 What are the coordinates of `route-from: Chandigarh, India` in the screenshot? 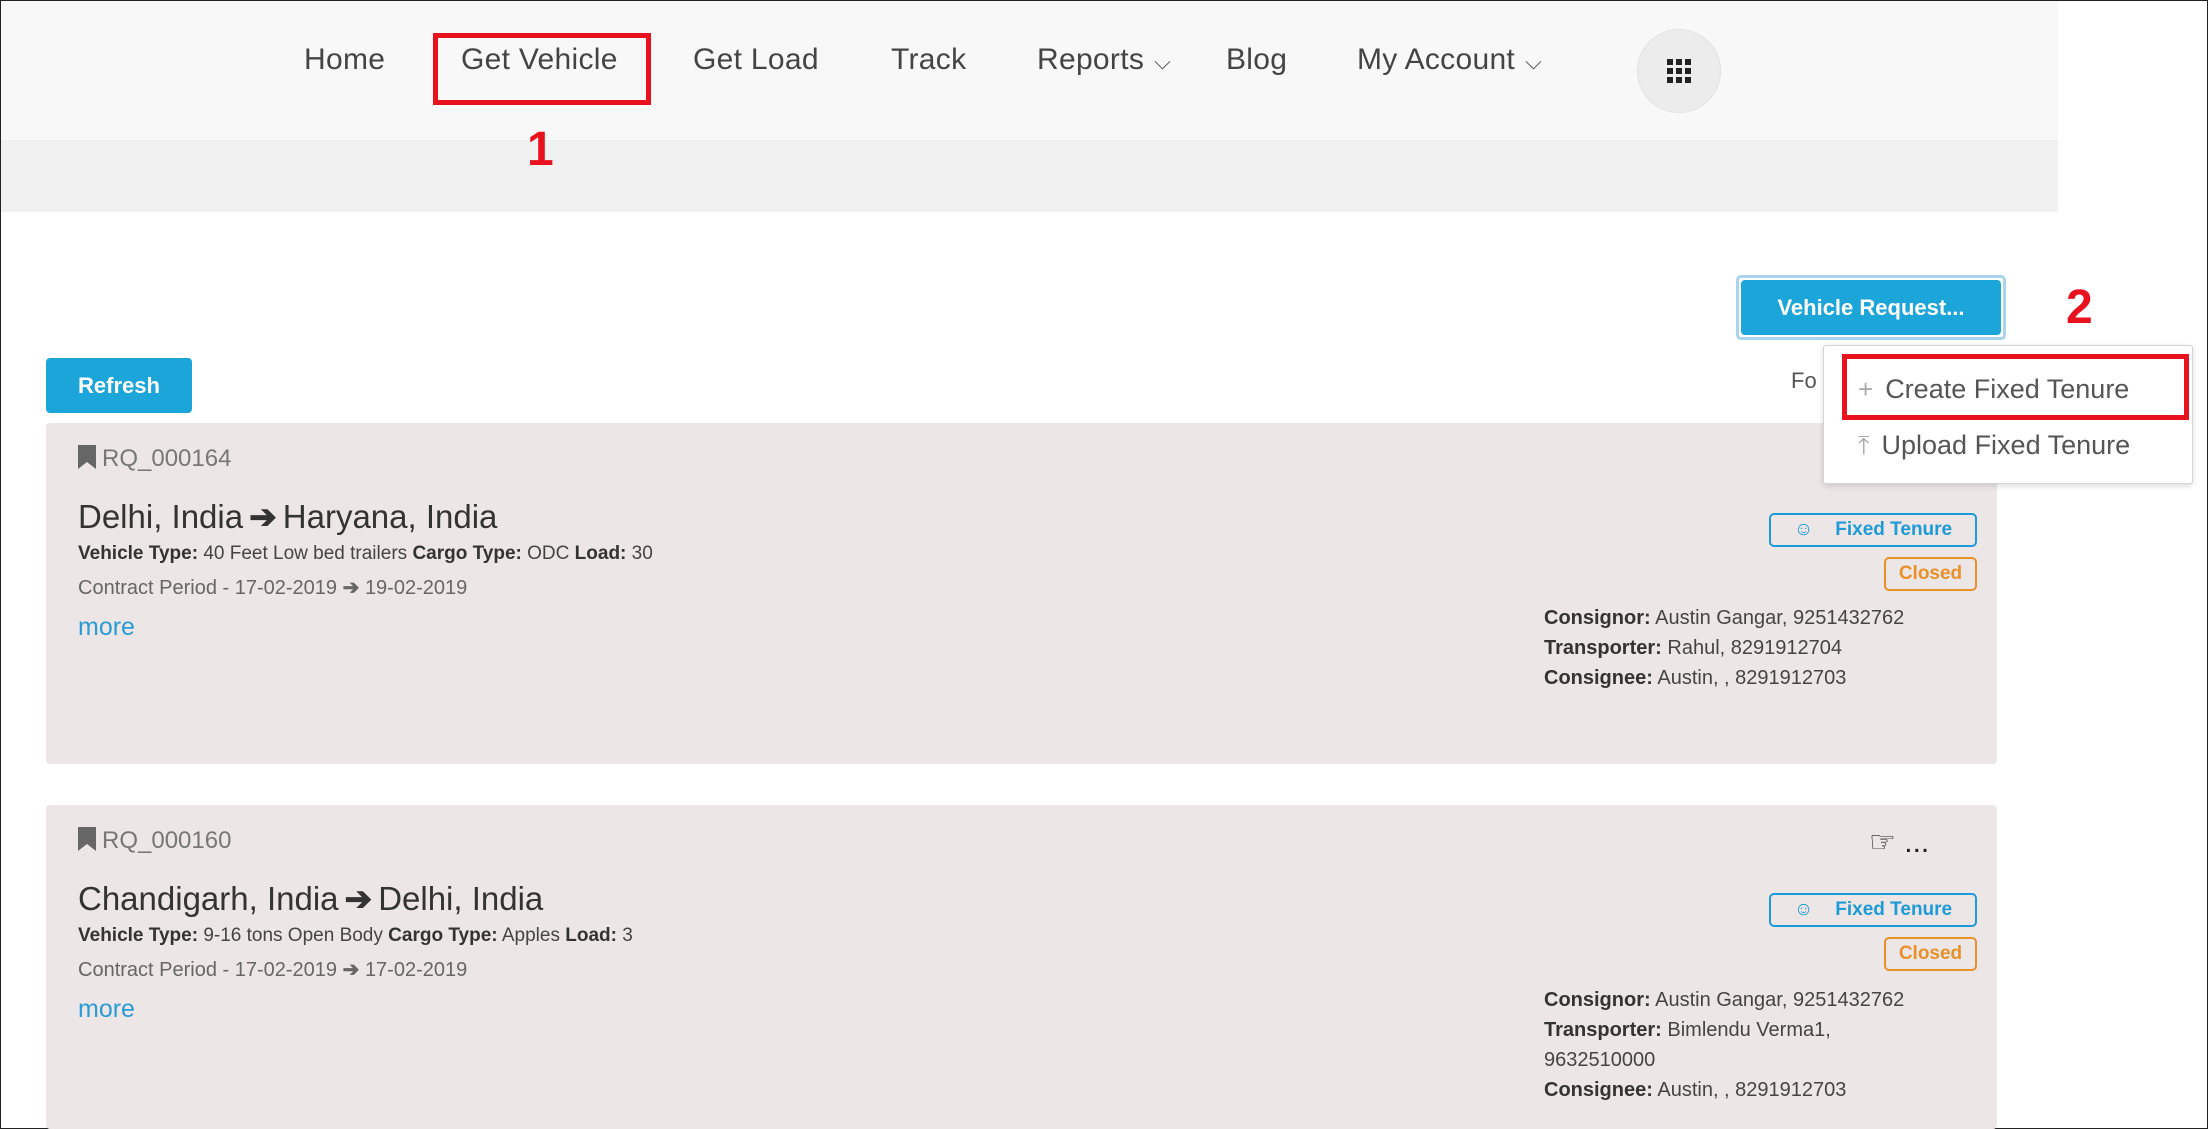 It's located at (208, 898).